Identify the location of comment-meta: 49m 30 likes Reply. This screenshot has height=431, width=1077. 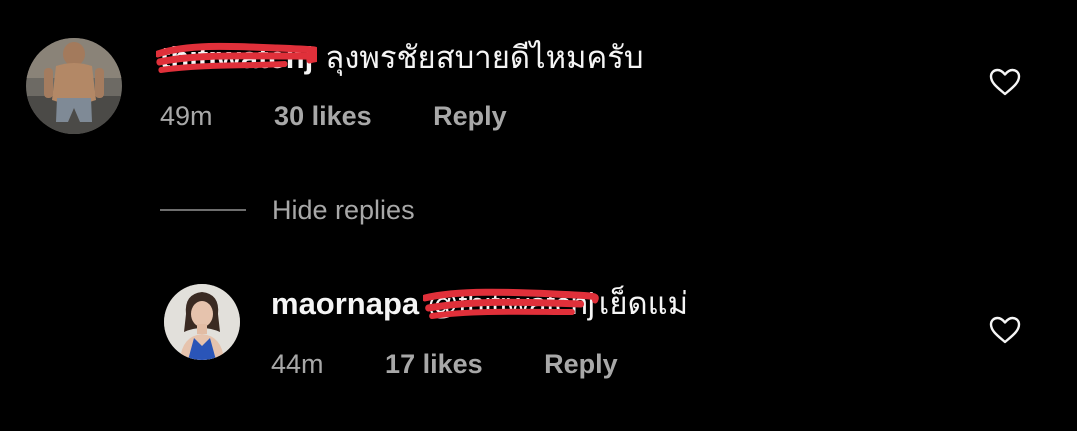
(333, 116).